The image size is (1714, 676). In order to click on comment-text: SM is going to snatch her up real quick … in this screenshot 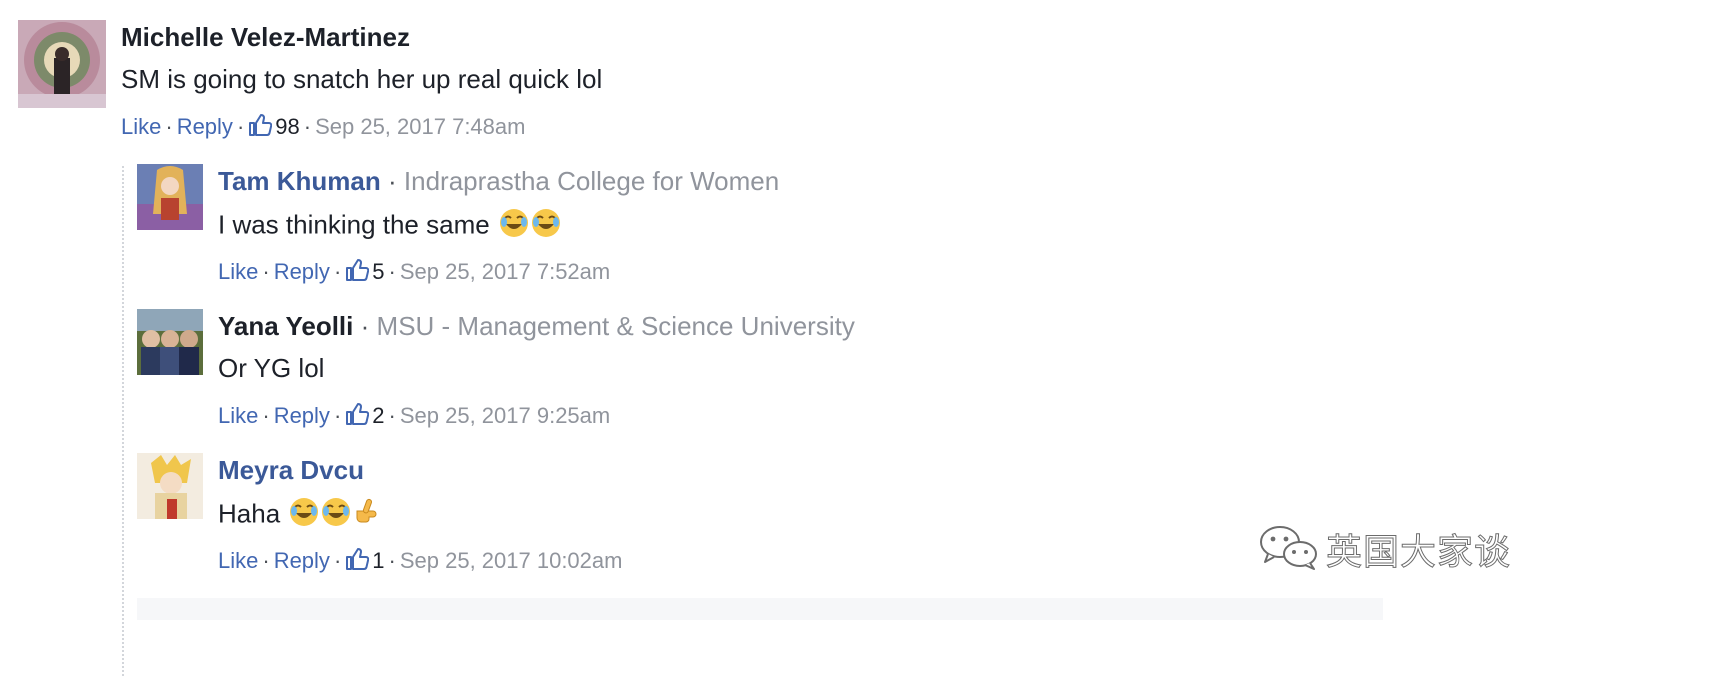, I will do `click(362, 79)`.